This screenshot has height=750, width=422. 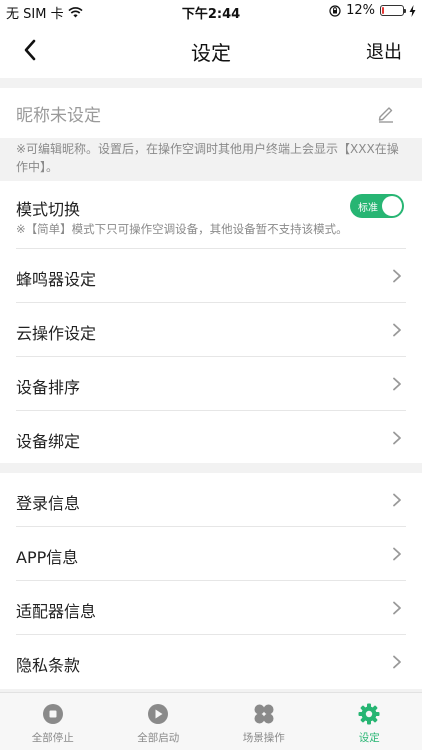 I want to click on tab-label: 场景操作, so click(x=263, y=738).